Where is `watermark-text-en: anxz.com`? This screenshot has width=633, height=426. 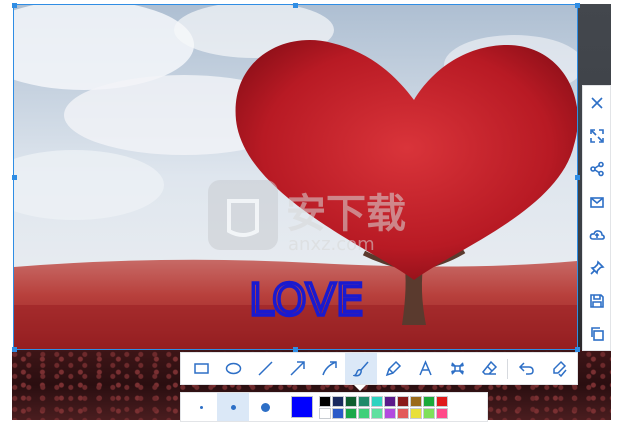 watermark-text-en: anxz.com is located at coordinates (331, 244).